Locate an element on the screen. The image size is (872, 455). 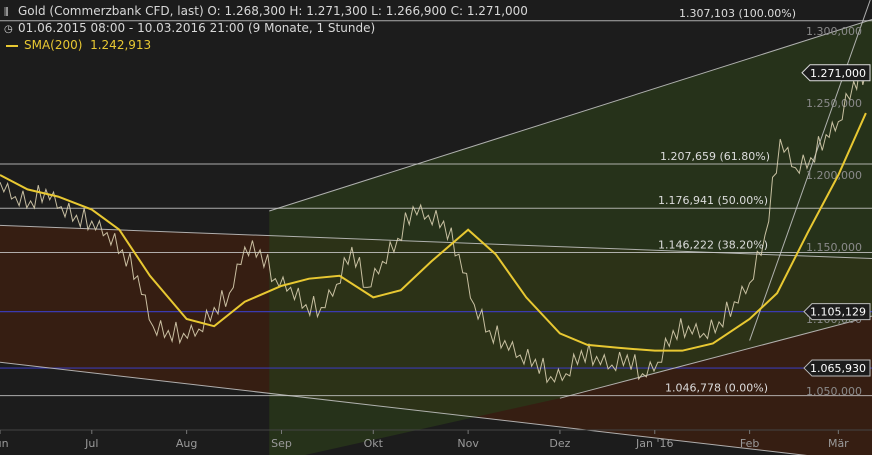
fib-level-label: 1.176,941 (50.00%) is located at coordinates (713, 200).